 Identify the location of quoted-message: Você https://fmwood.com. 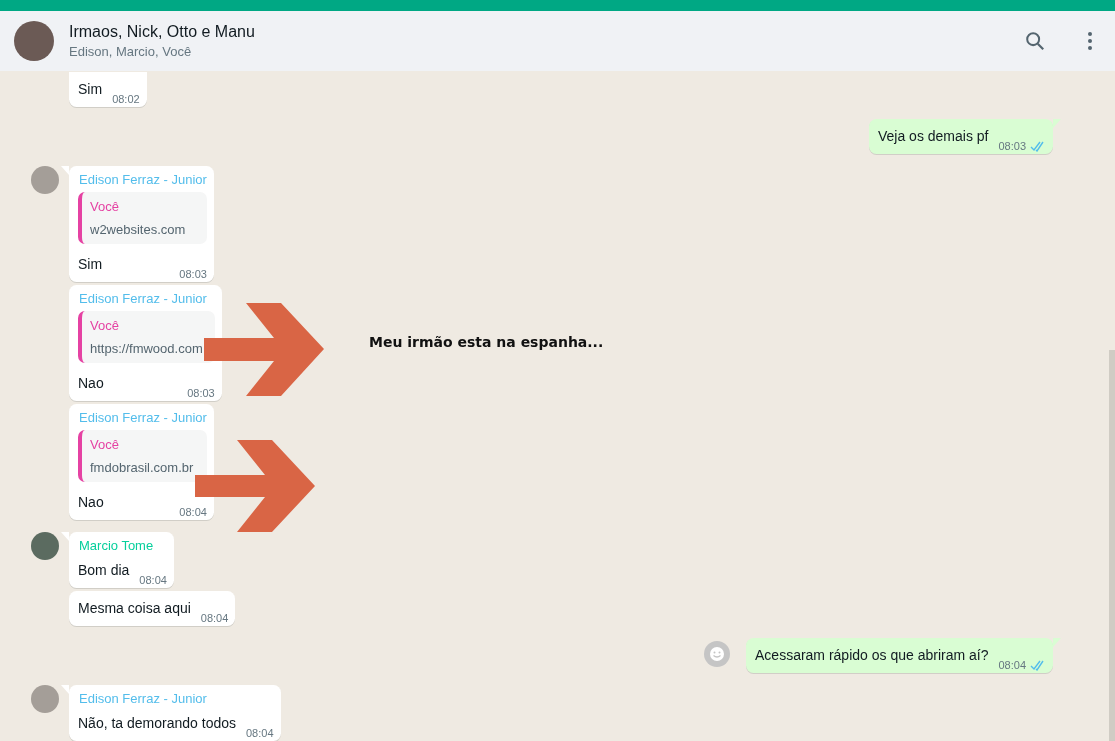
(146, 337).